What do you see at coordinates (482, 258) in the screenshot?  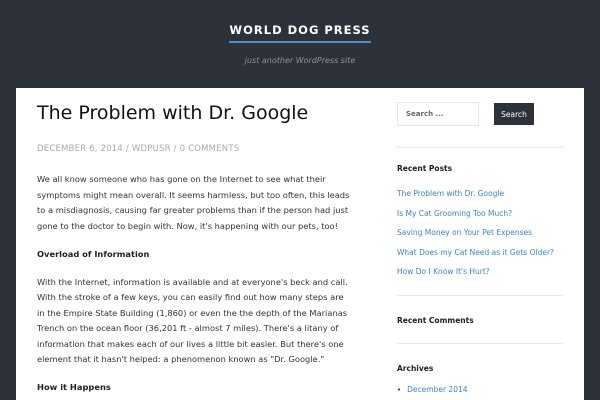 I see `recent-post-link: What Does my Cat Need as it Gets Older?` at bounding box center [482, 258].